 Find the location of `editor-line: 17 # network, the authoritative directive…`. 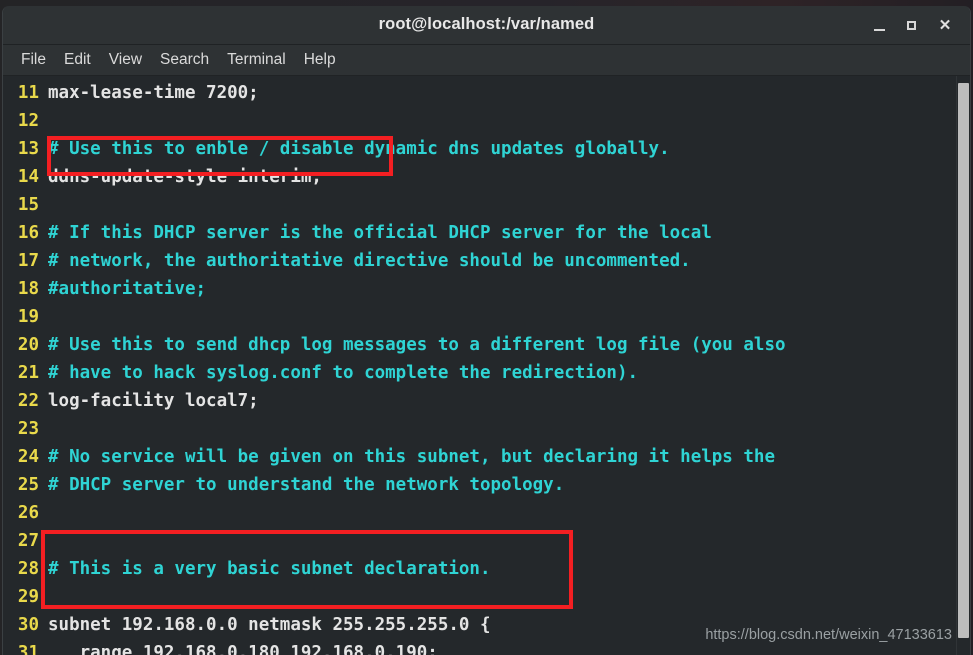

editor-line: 17 # network, the authoritative directive… is located at coordinates (486, 261).